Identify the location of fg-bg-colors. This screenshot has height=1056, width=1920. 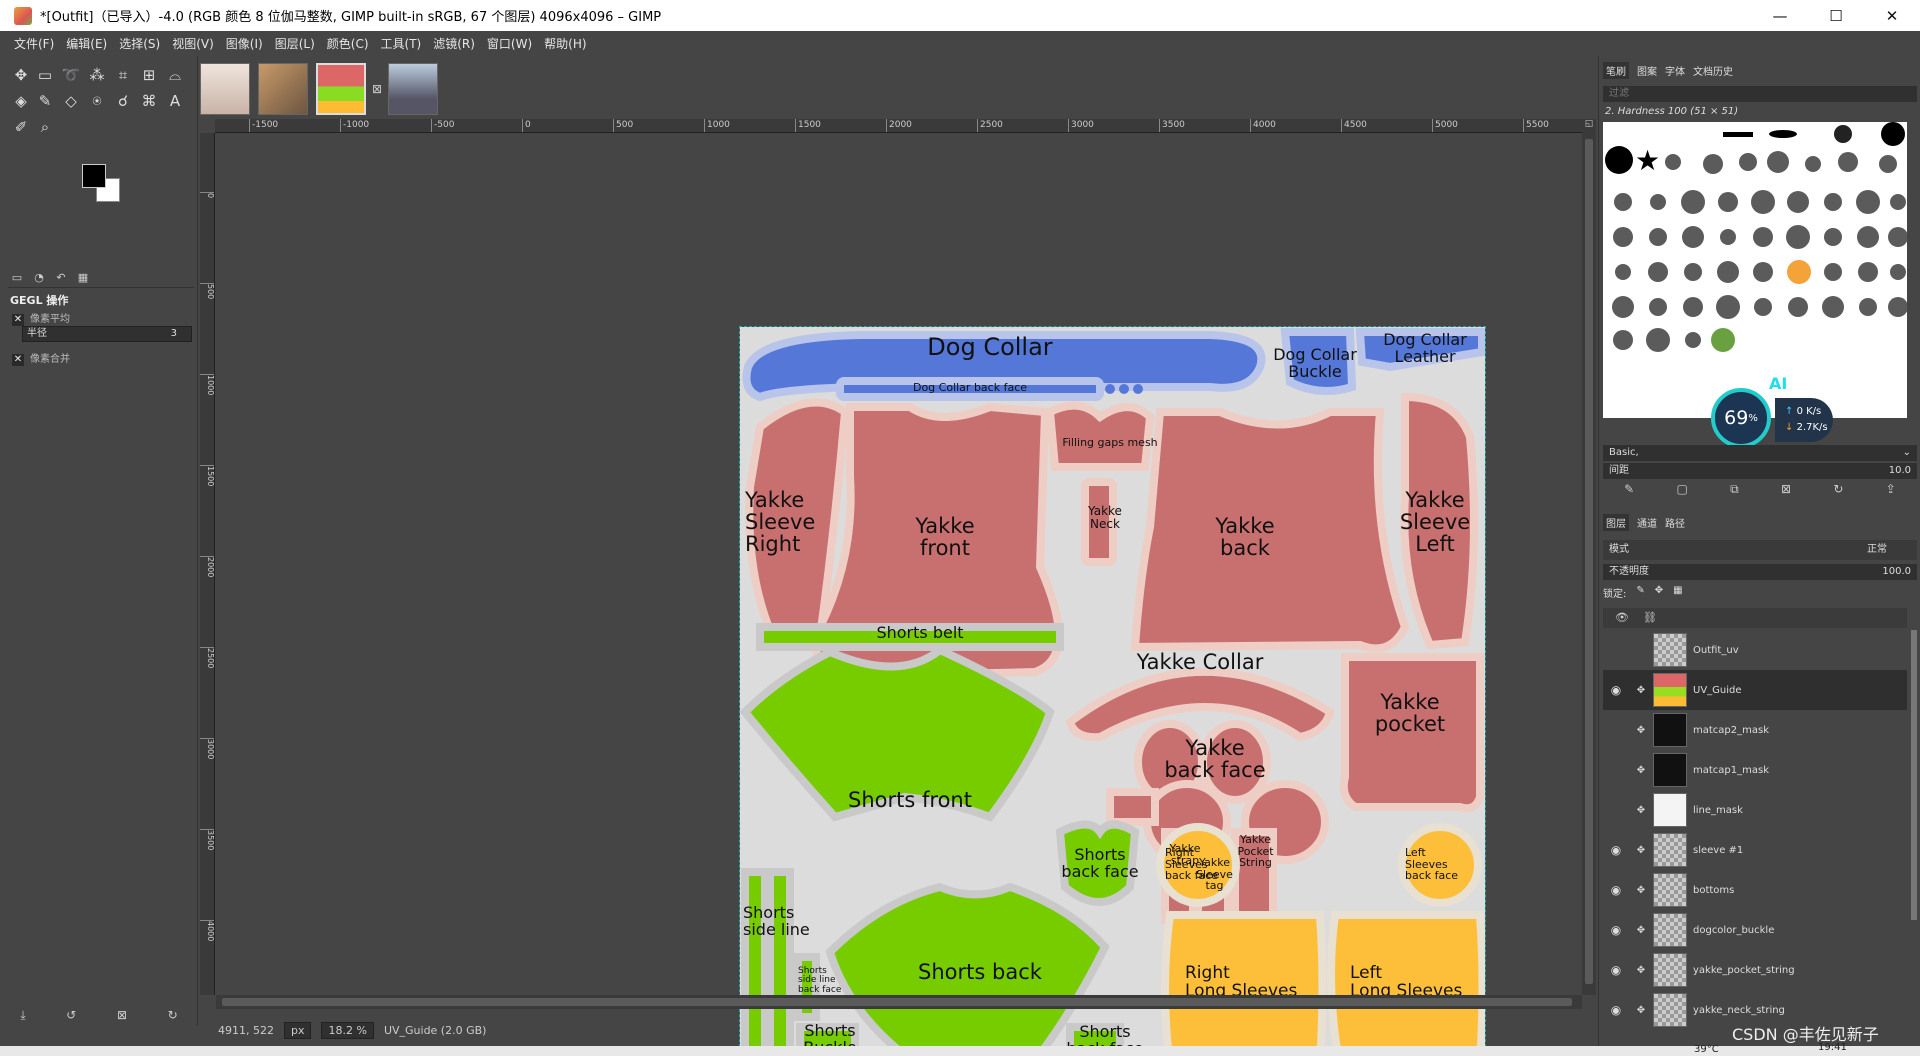
(103, 185).